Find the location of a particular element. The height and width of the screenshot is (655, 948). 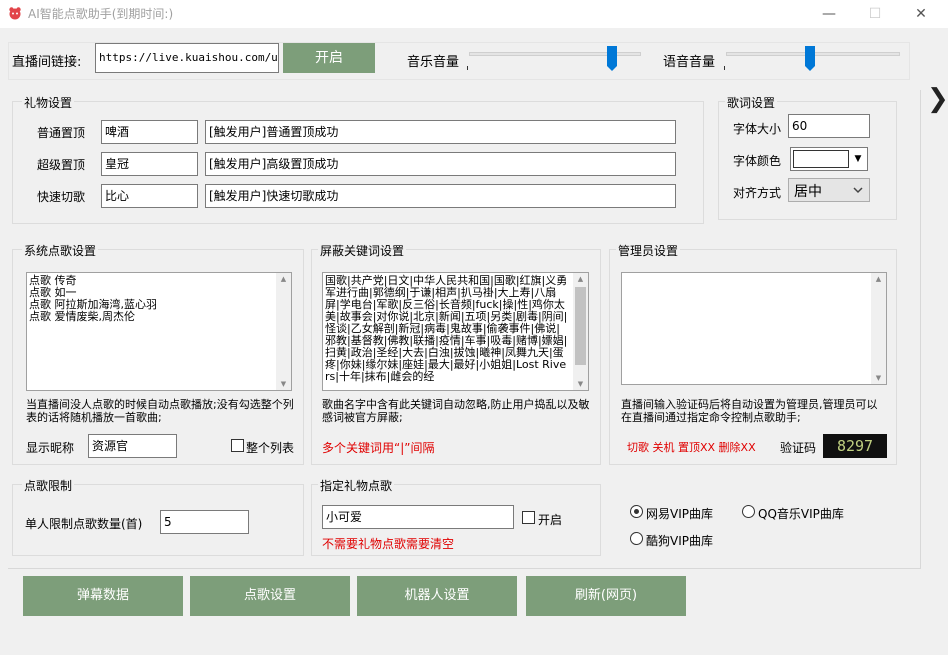

chevron-down-icon: ▼ is located at coordinates (858, 159).